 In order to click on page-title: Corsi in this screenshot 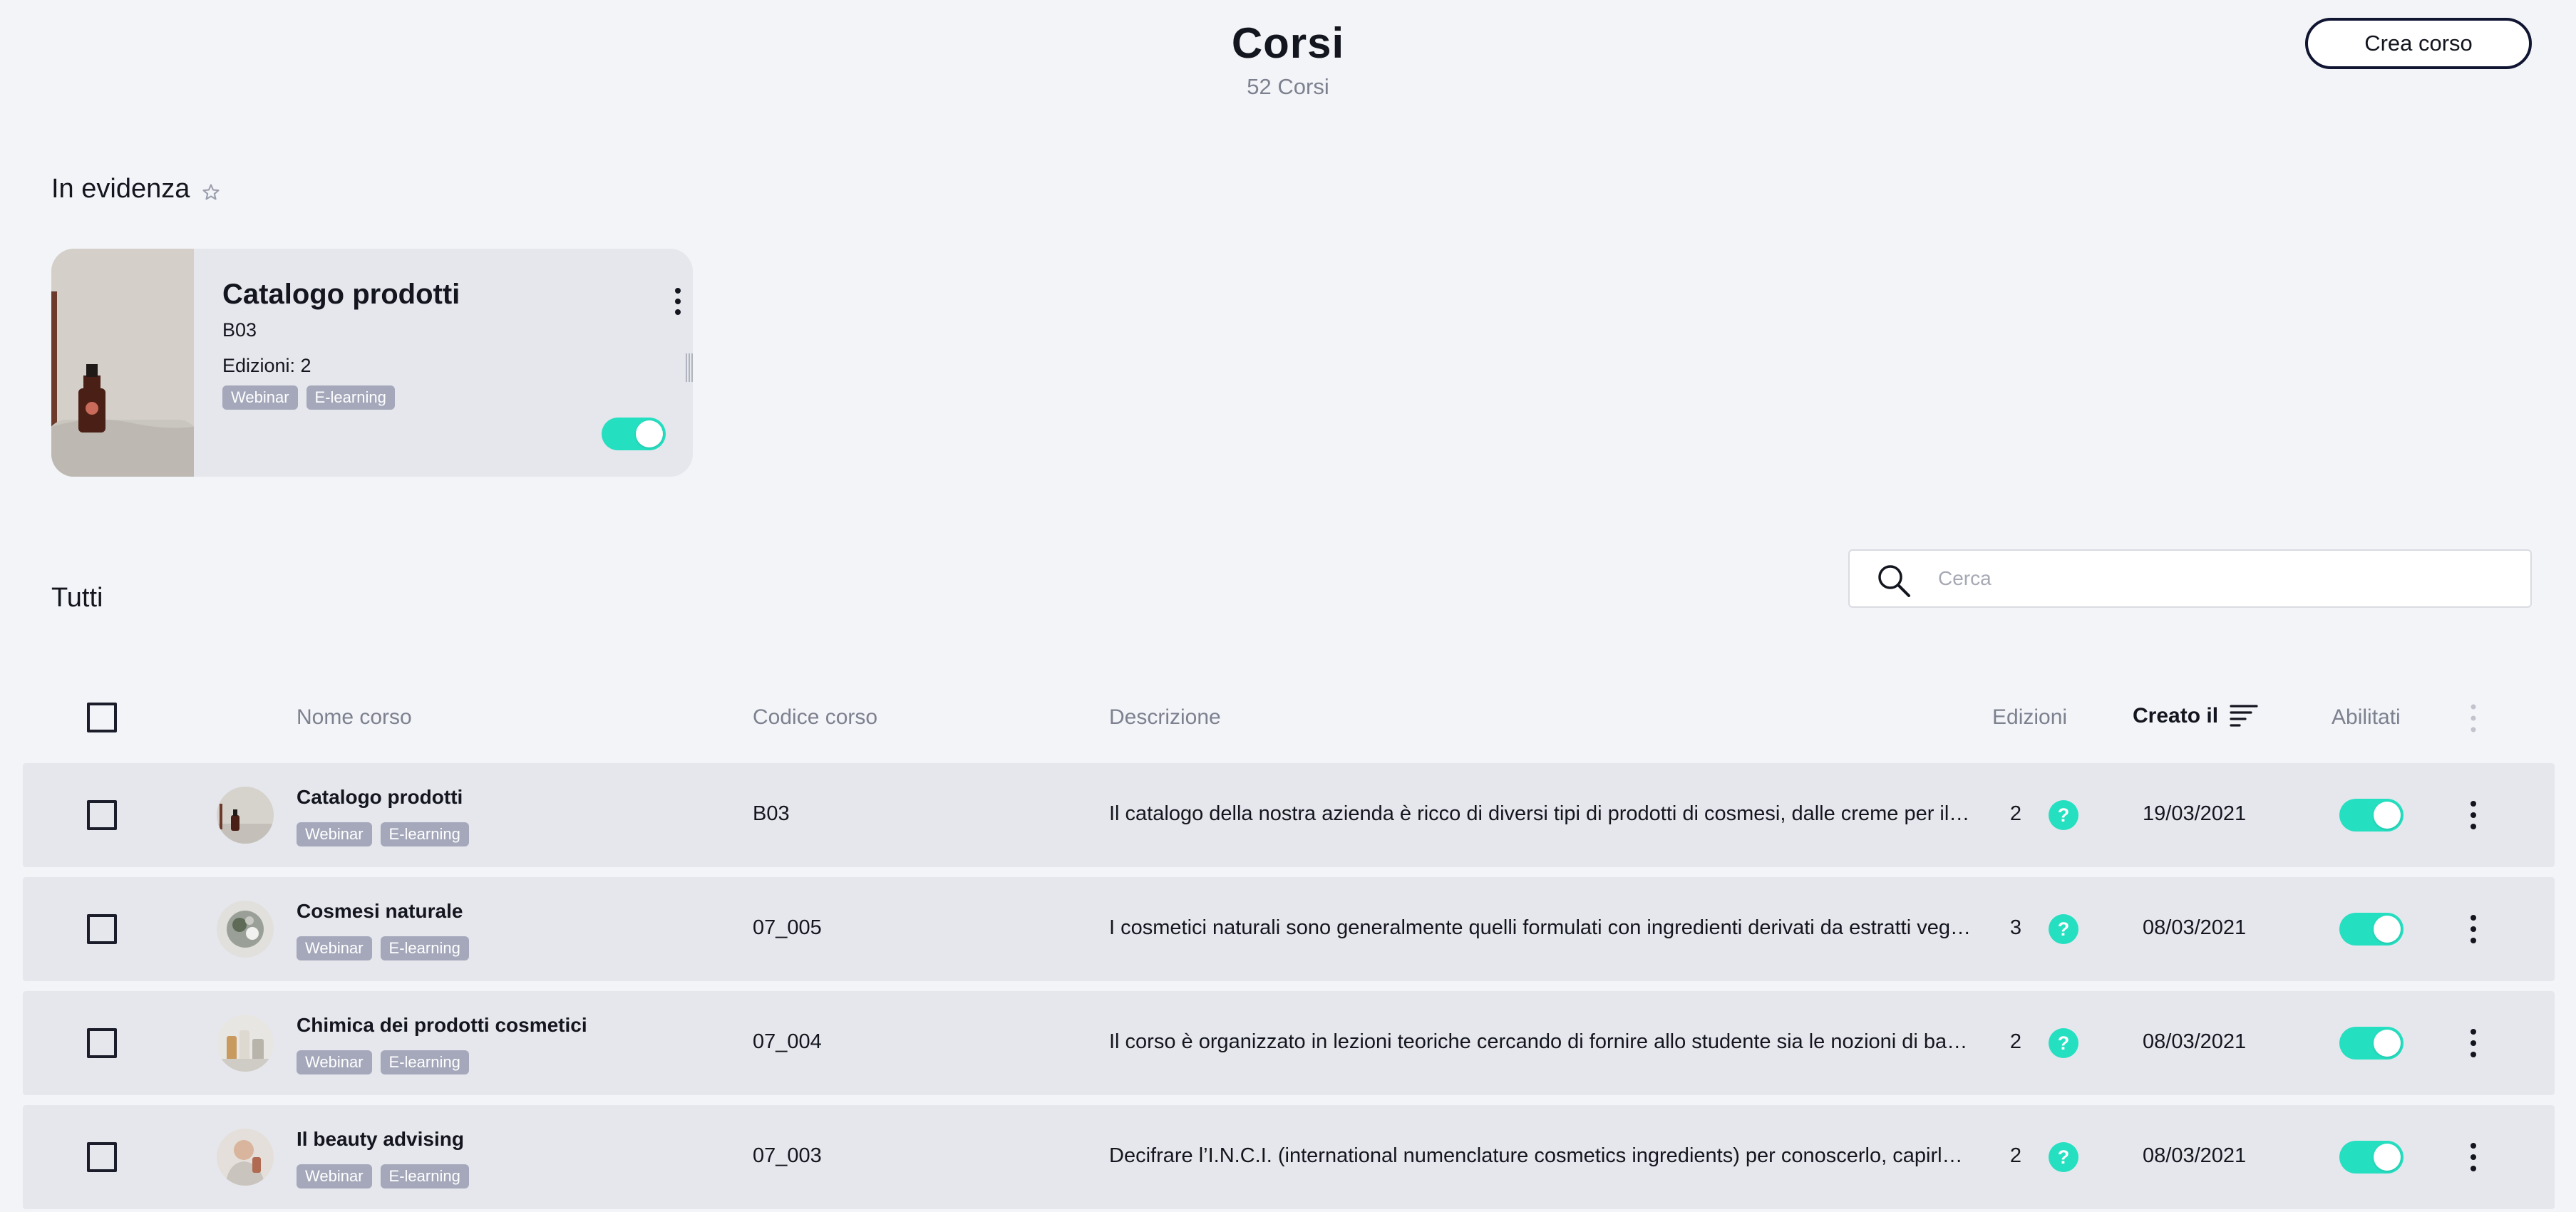, I will do `click(1288, 43)`.